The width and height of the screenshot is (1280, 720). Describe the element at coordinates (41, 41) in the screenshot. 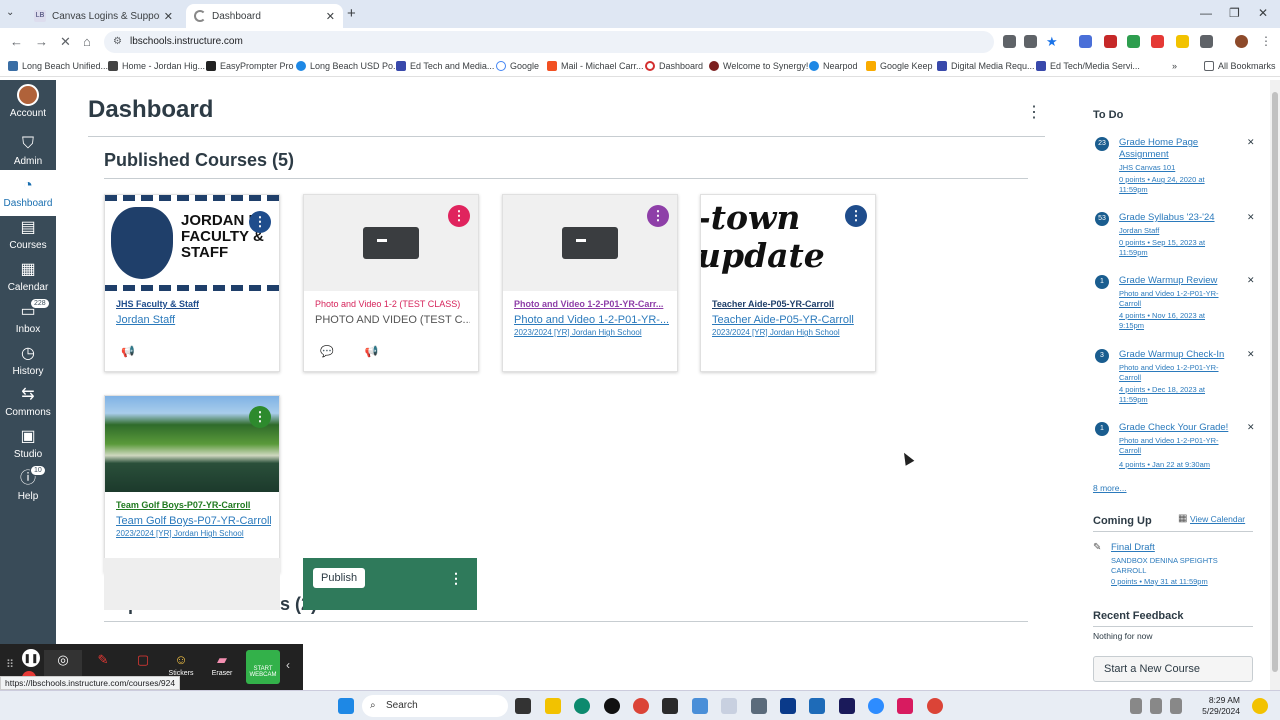

I see `forward-icon: →` at that location.